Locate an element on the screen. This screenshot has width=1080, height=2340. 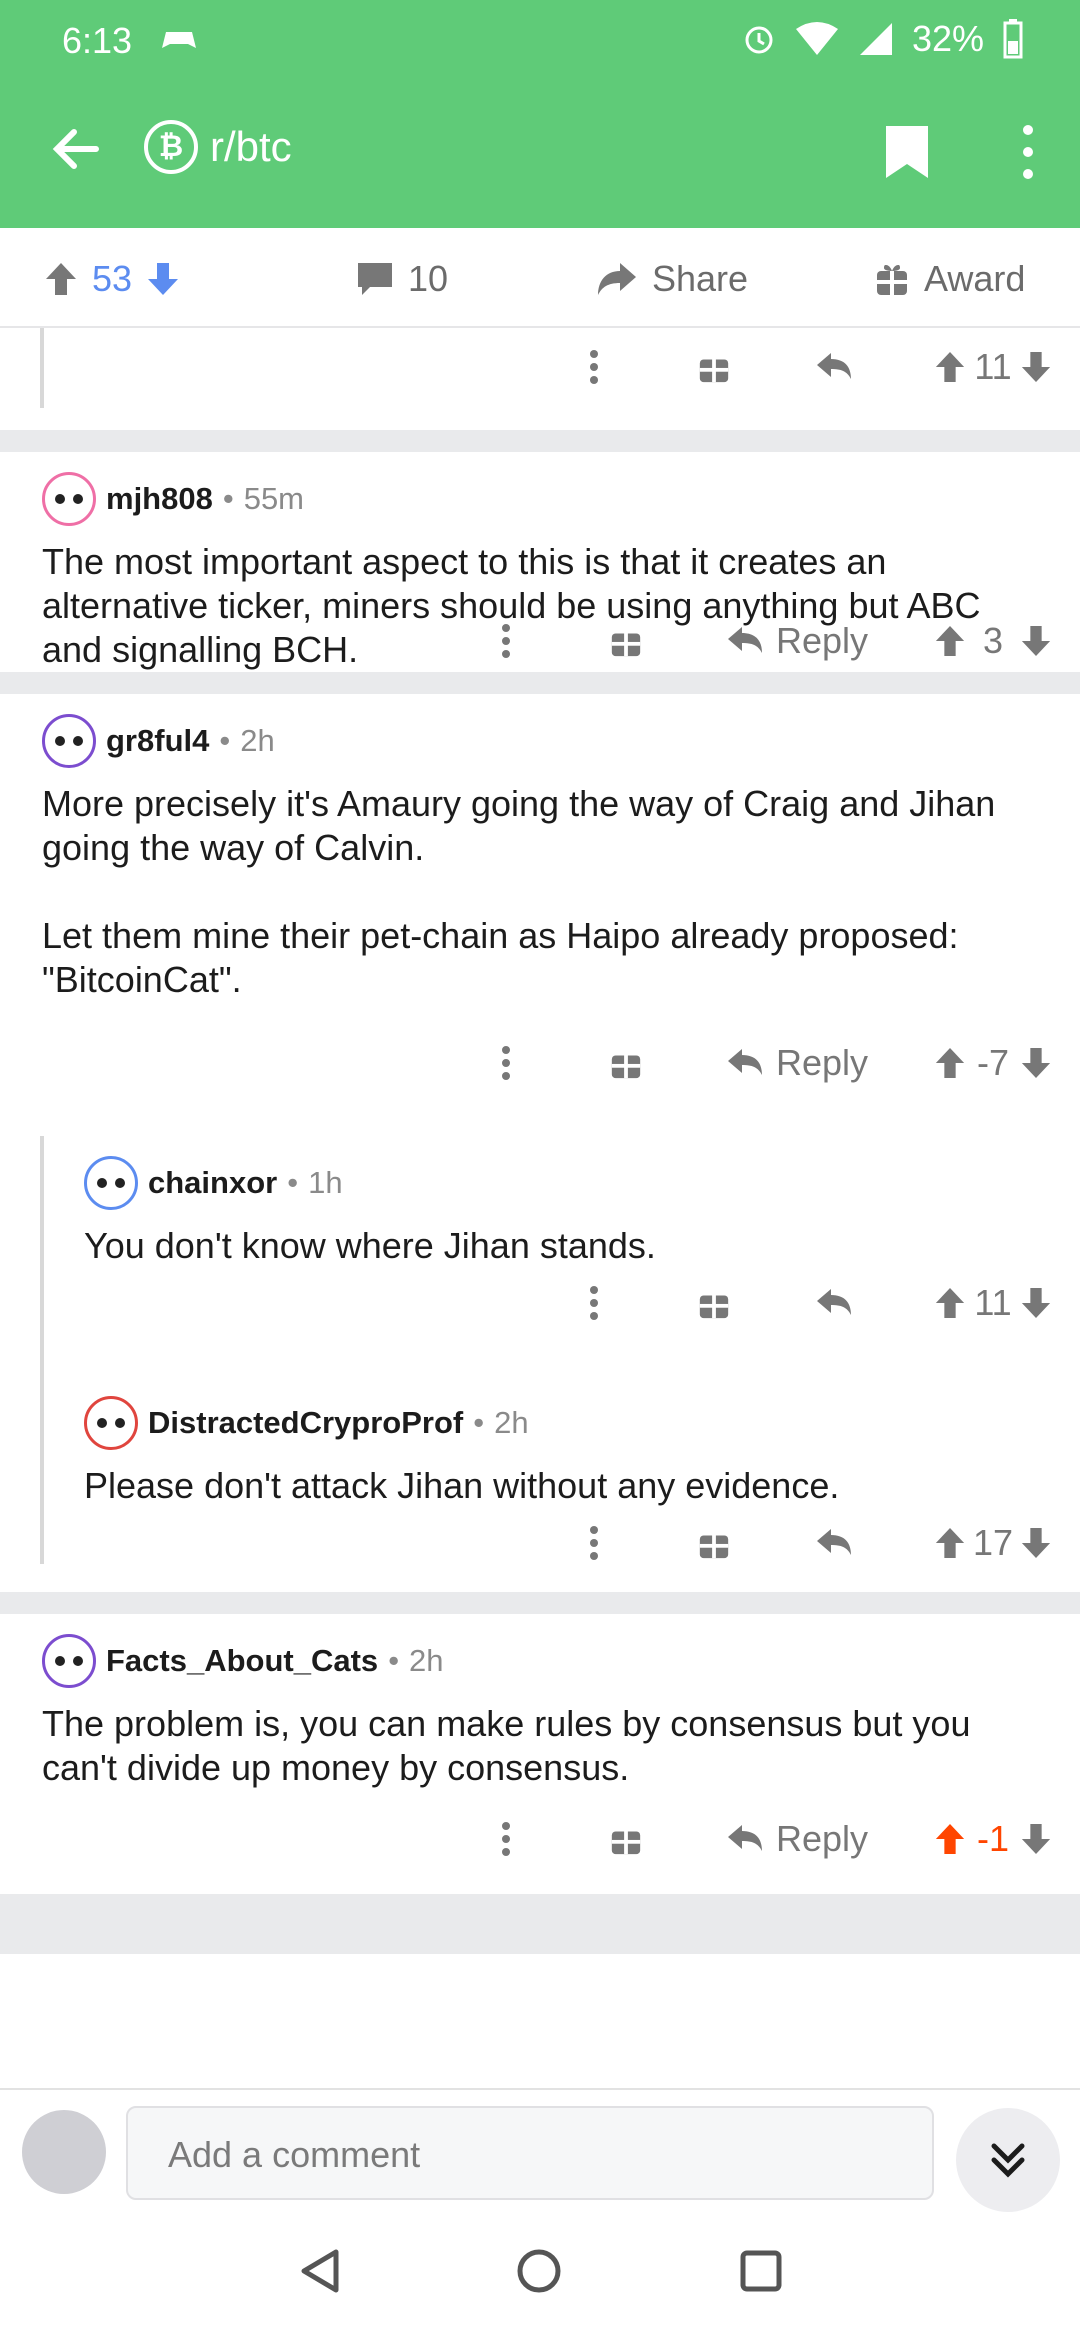
share-button: Share is located at coordinates (672, 279).